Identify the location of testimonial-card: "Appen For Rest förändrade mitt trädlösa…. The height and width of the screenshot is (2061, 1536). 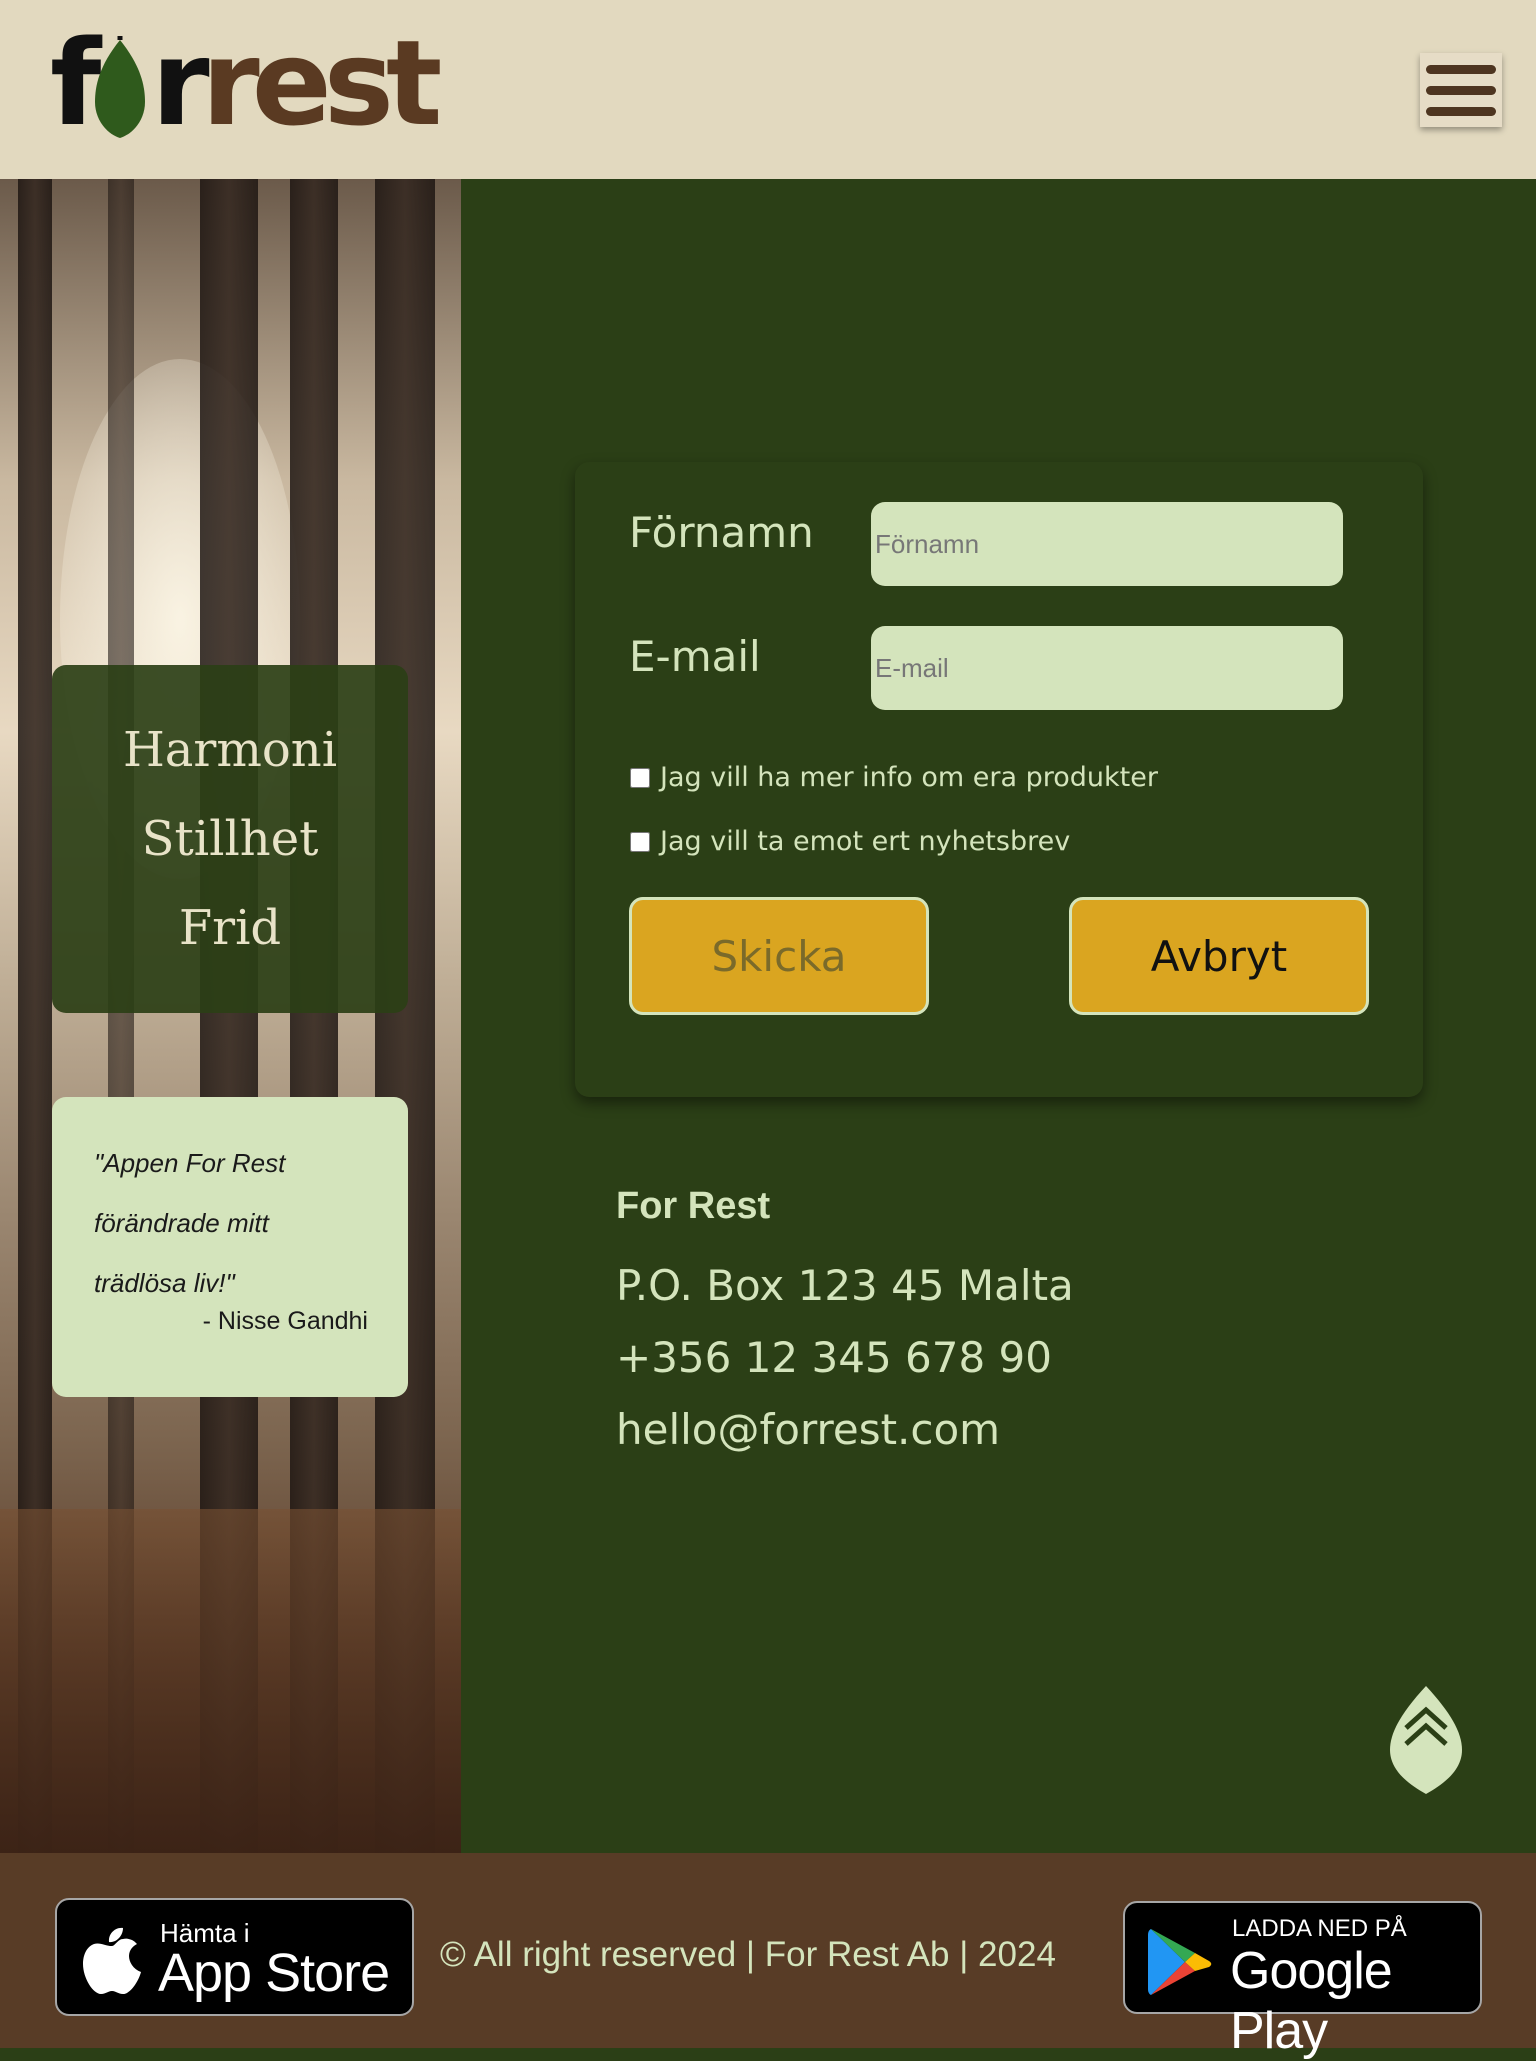
(230, 1247).